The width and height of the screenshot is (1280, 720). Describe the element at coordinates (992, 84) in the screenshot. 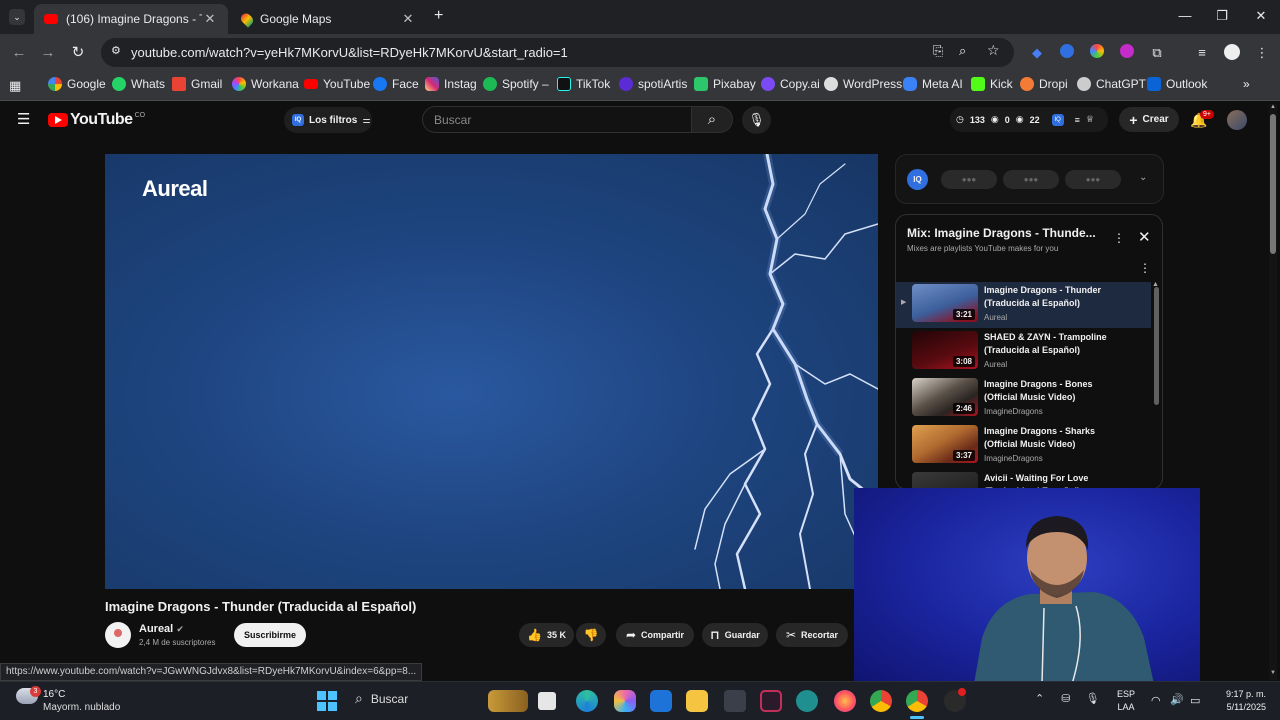

I see `bookmark-kick: Kick` at that location.